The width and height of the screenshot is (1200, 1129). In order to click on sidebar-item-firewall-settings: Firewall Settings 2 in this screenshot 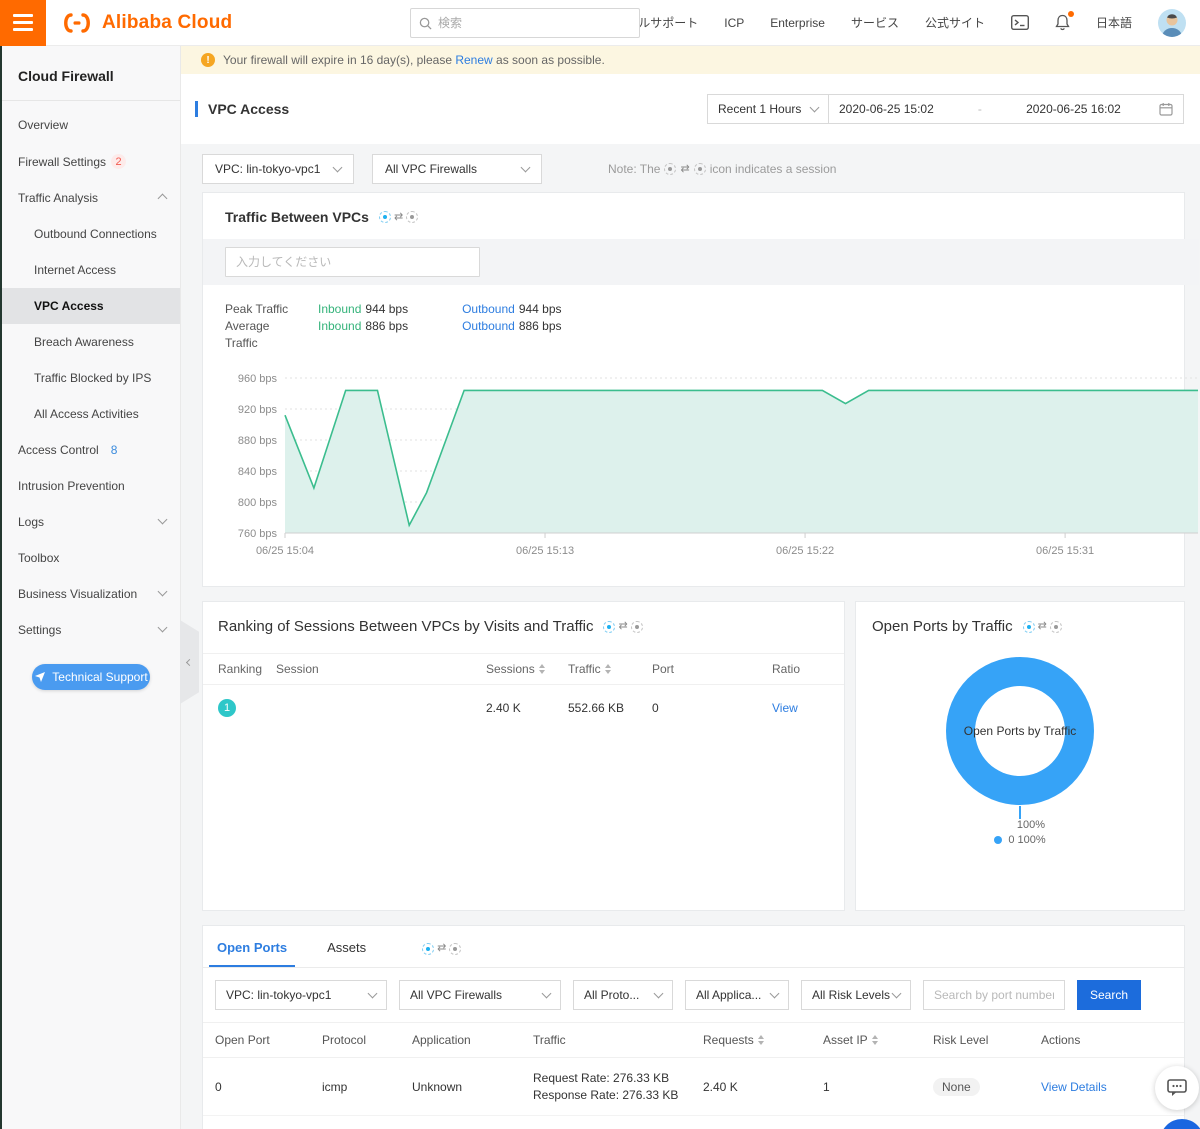, I will do `click(91, 161)`.